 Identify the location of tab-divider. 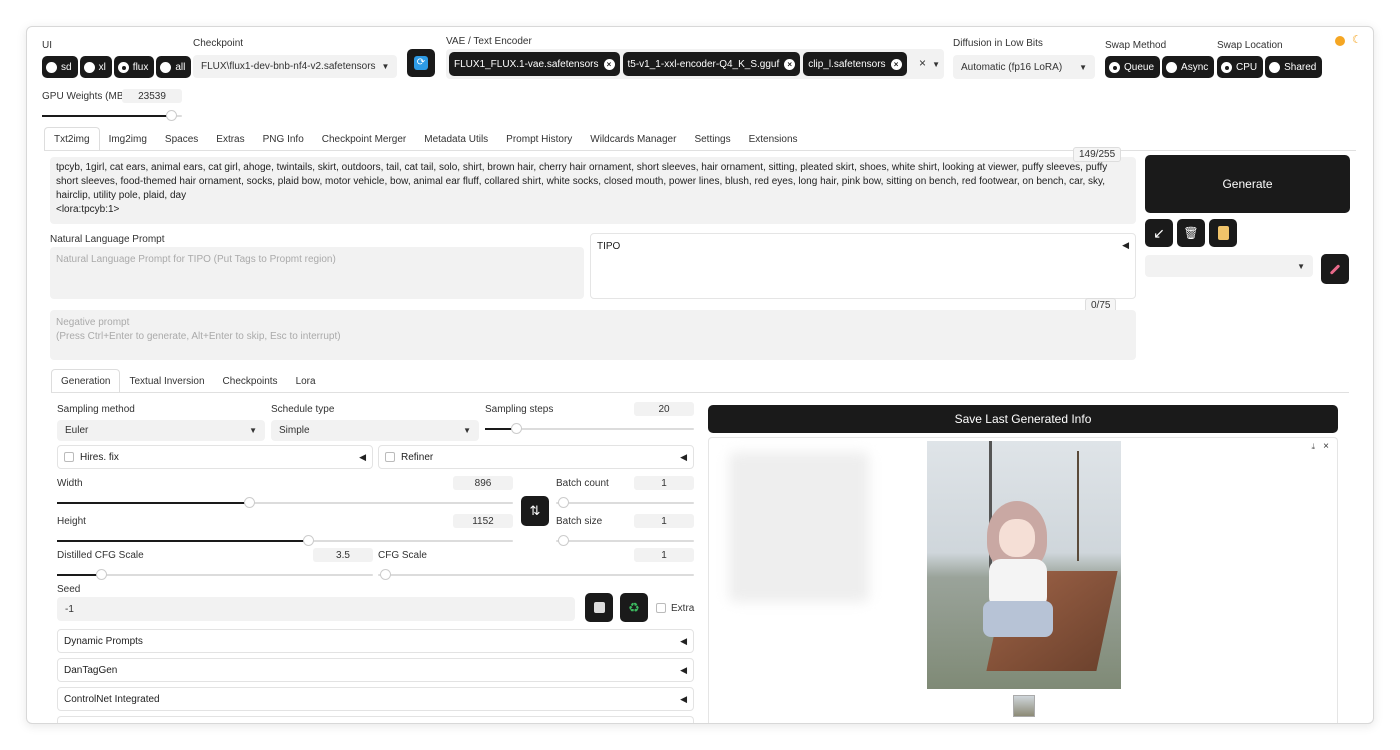
(700, 150).